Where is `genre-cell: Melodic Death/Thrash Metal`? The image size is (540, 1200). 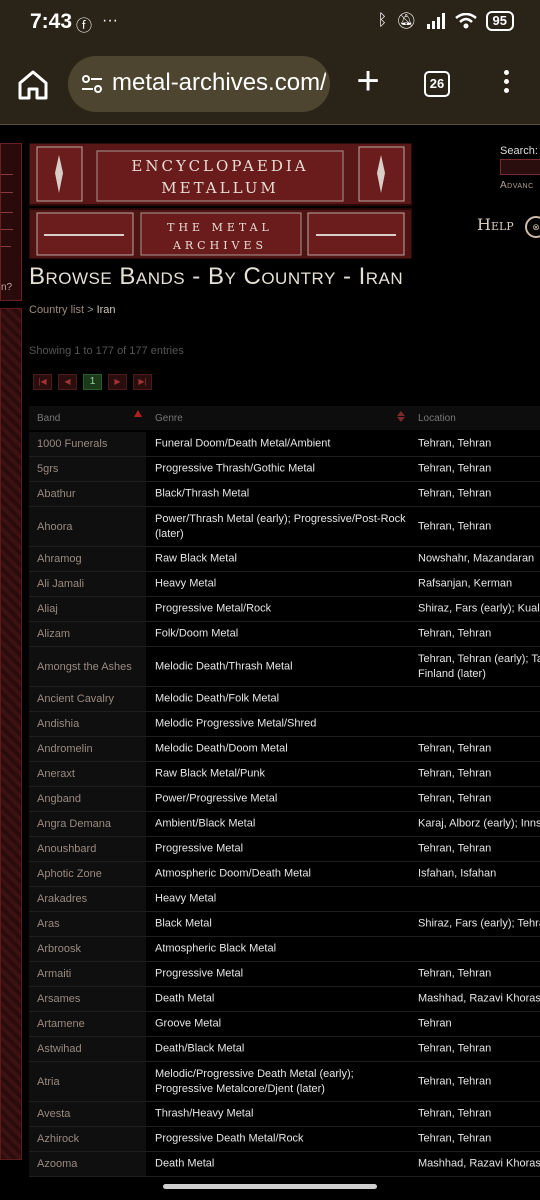
genre-cell: Melodic Death/Thrash Metal is located at coordinates (224, 666).